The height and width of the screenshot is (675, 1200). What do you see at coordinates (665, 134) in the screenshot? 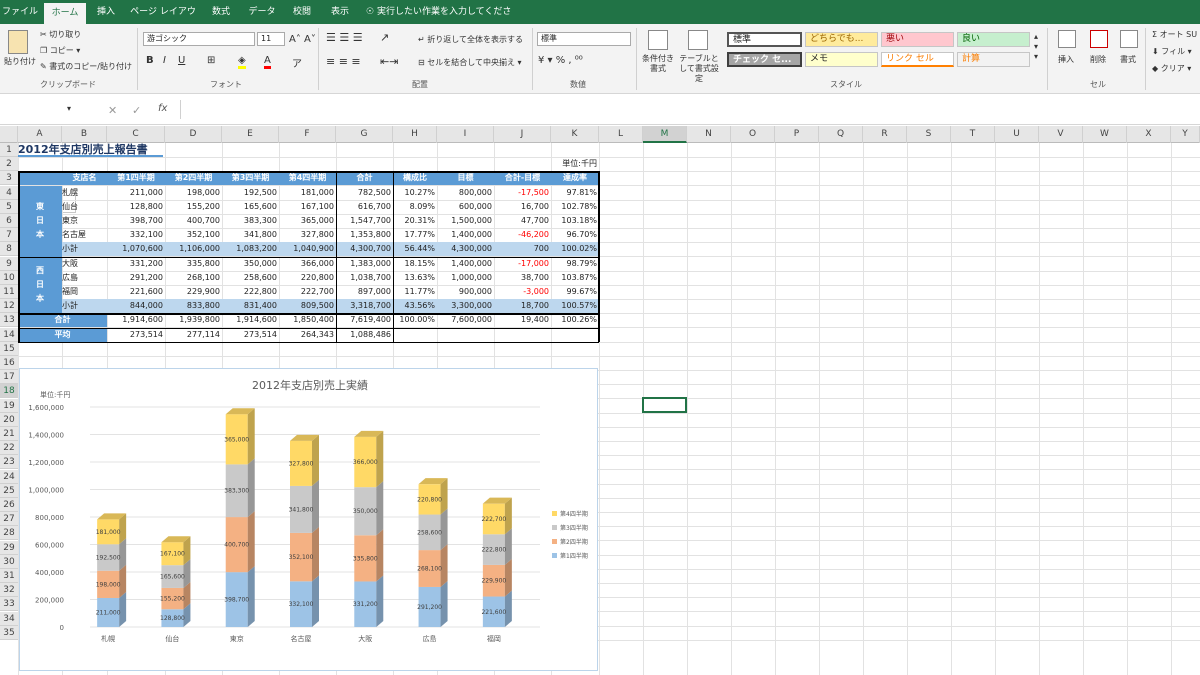
I see `column-header-M: M` at bounding box center [665, 134].